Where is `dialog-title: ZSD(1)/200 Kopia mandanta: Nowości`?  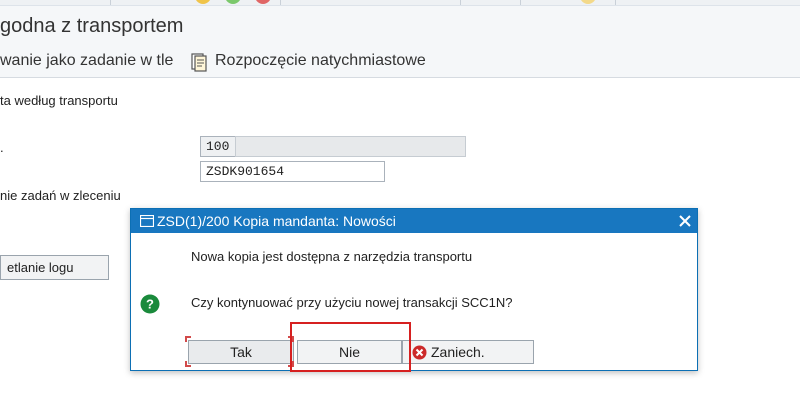 dialog-title: ZSD(1)/200 Kopia mandanta: Nowości is located at coordinates (276, 221).